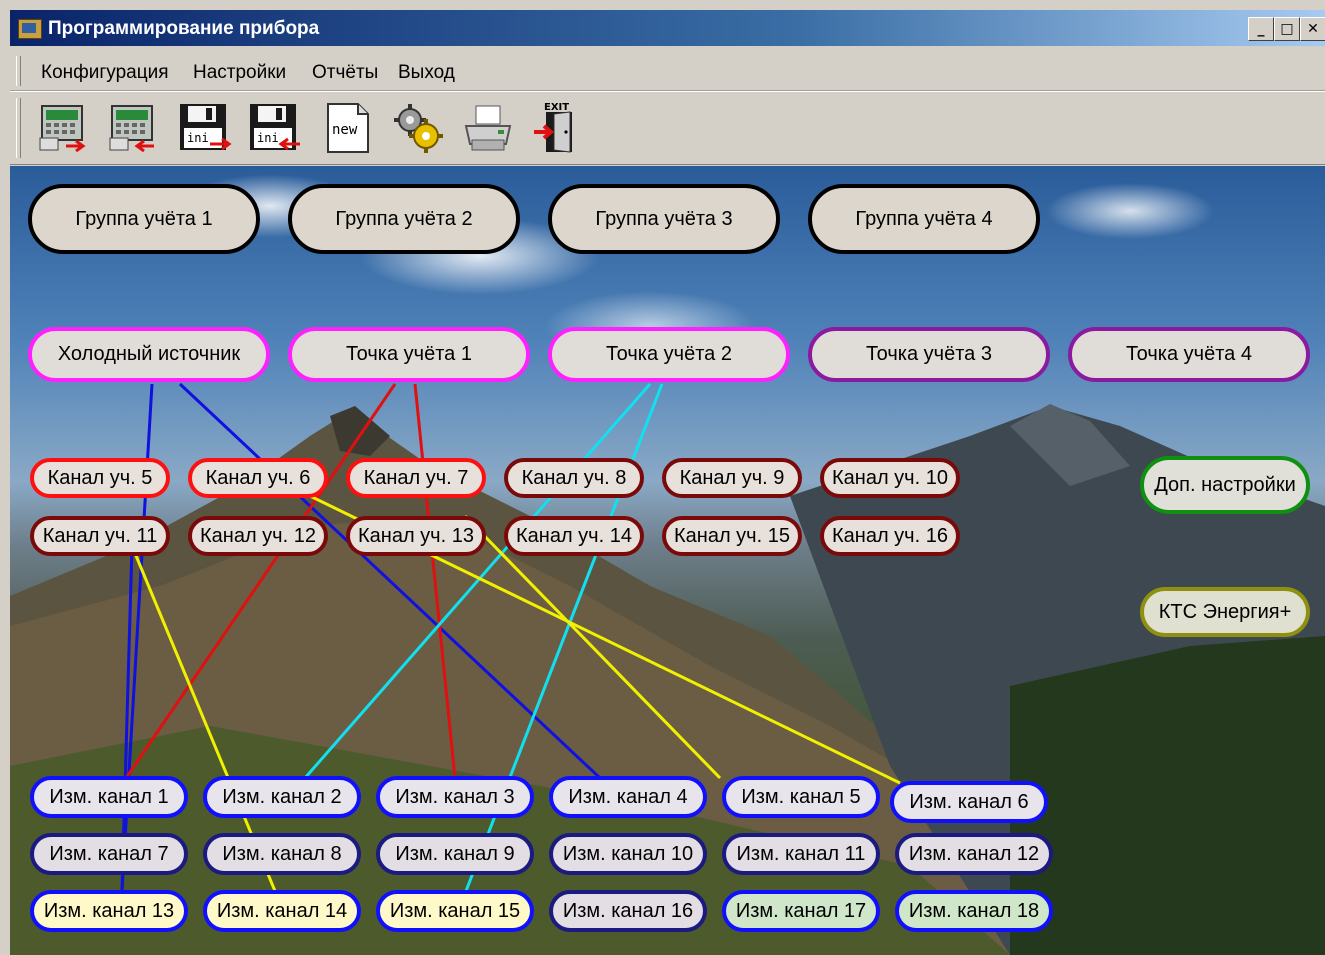  Describe the element at coordinates (1287, 29) in the screenshot. I see `maximize-button: □` at that location.